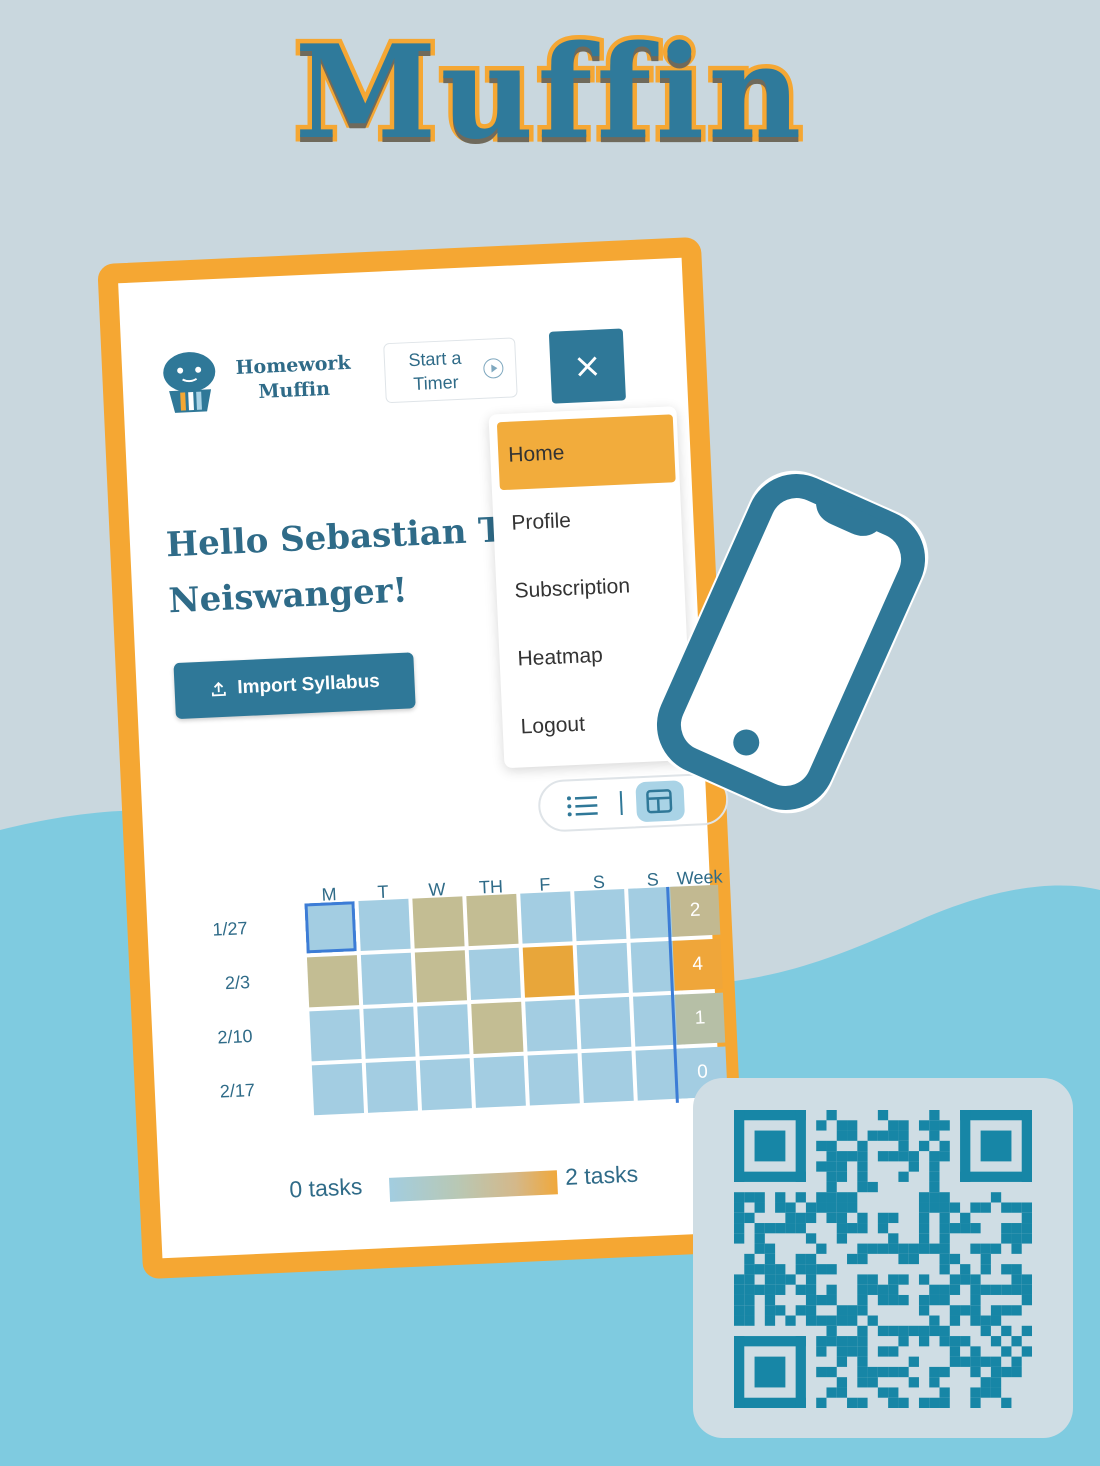  What do you see at coordinates (700, 1018) in the screenshot?
I see `week-total-3: 1` at bounding box center [700, 1018].